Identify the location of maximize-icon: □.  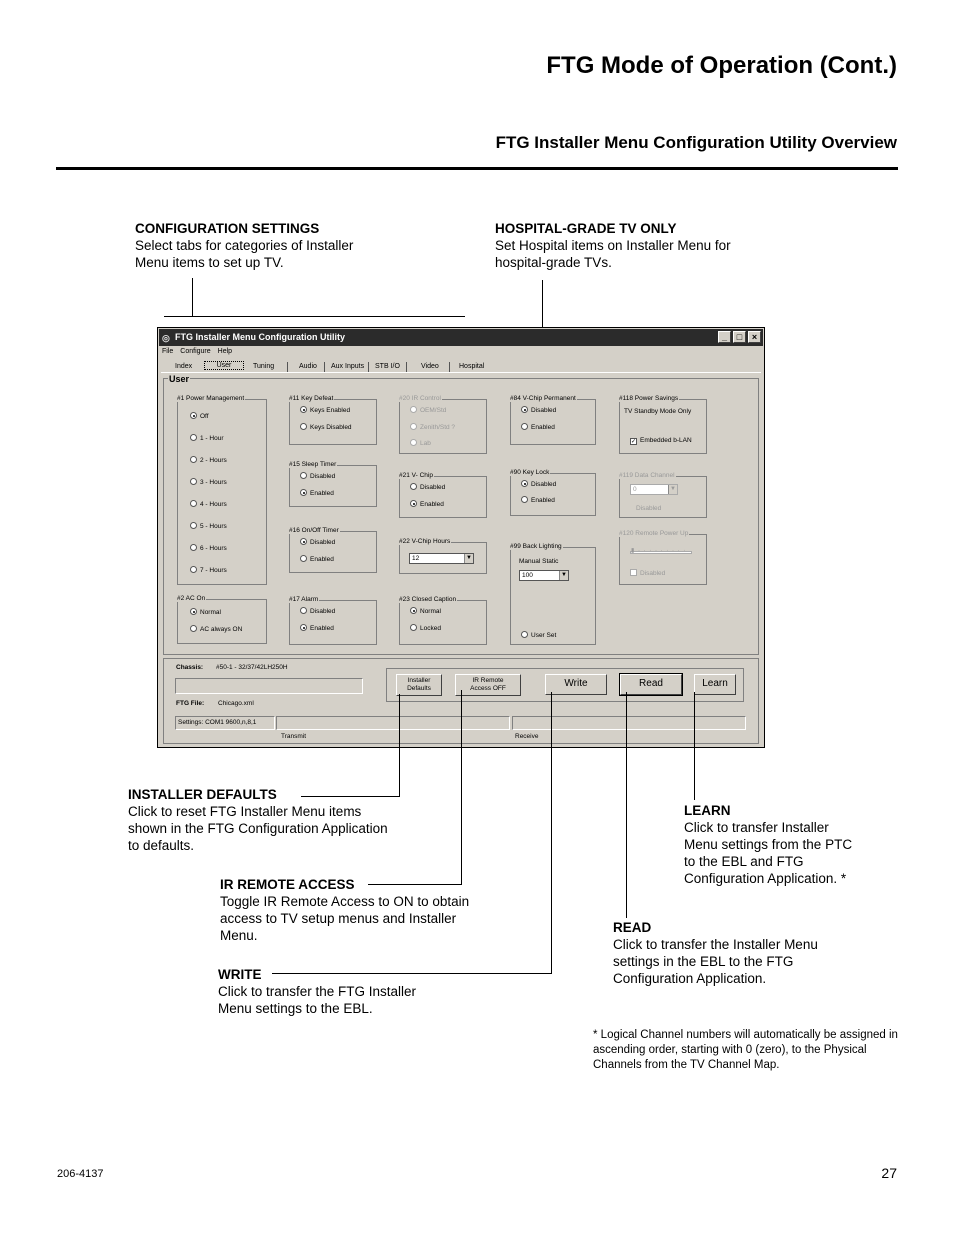
(739, 337).